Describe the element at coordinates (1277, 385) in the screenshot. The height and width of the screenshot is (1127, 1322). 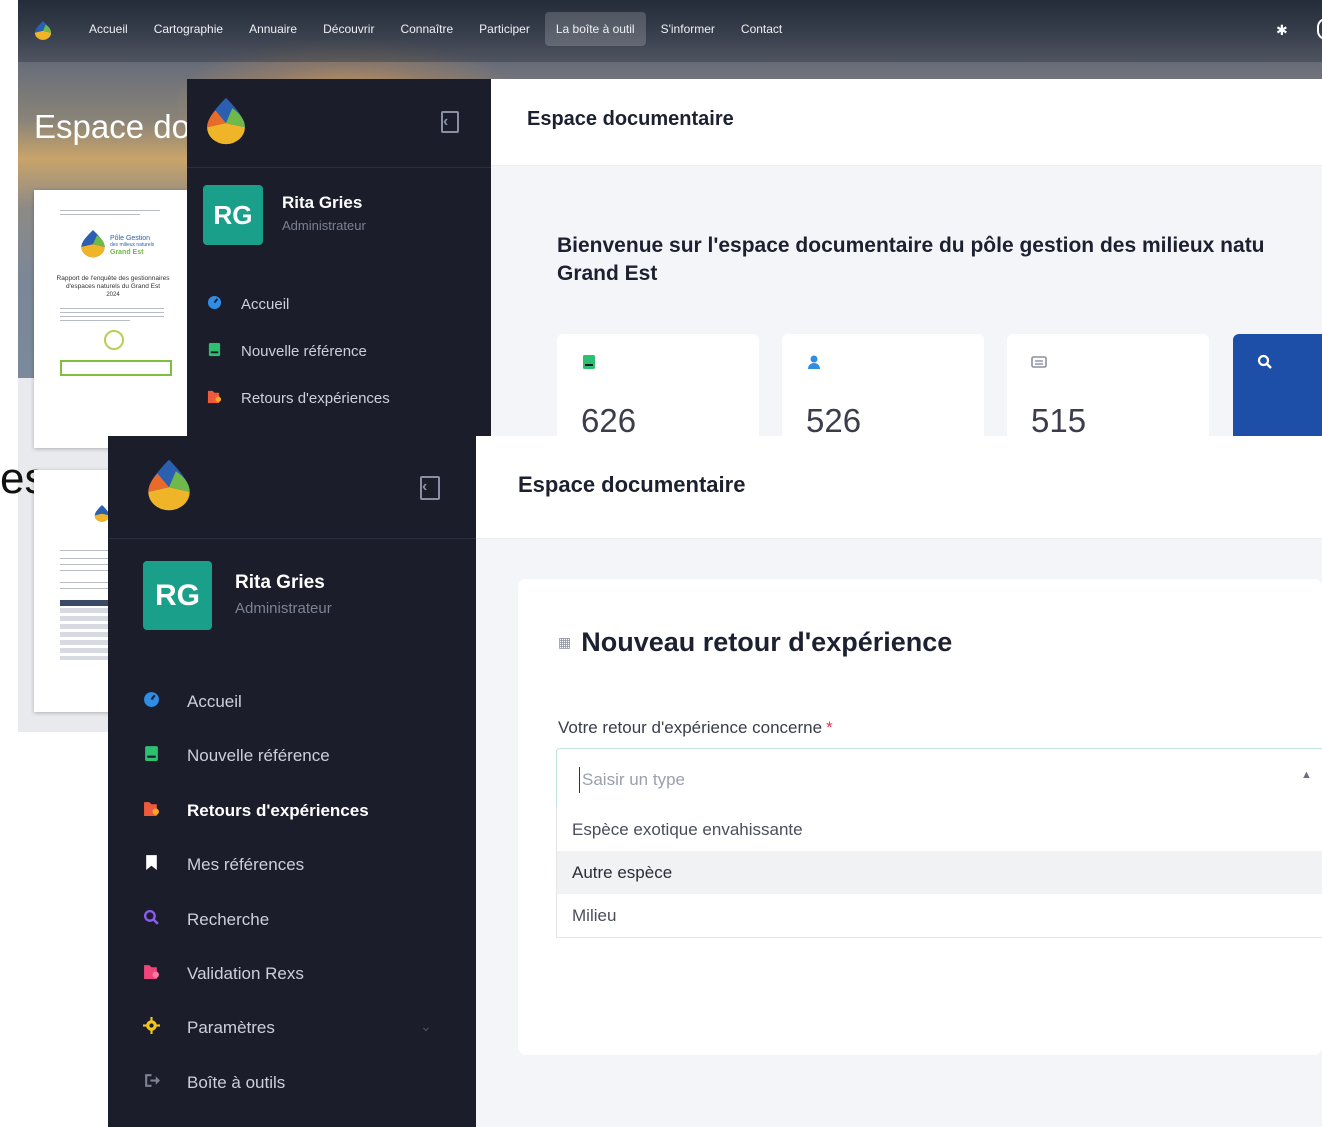
I see `search-card` at that location.